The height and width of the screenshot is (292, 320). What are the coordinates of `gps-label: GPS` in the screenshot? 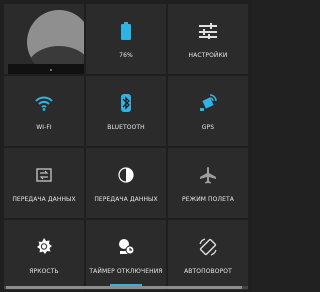 It's located at (208, 127).